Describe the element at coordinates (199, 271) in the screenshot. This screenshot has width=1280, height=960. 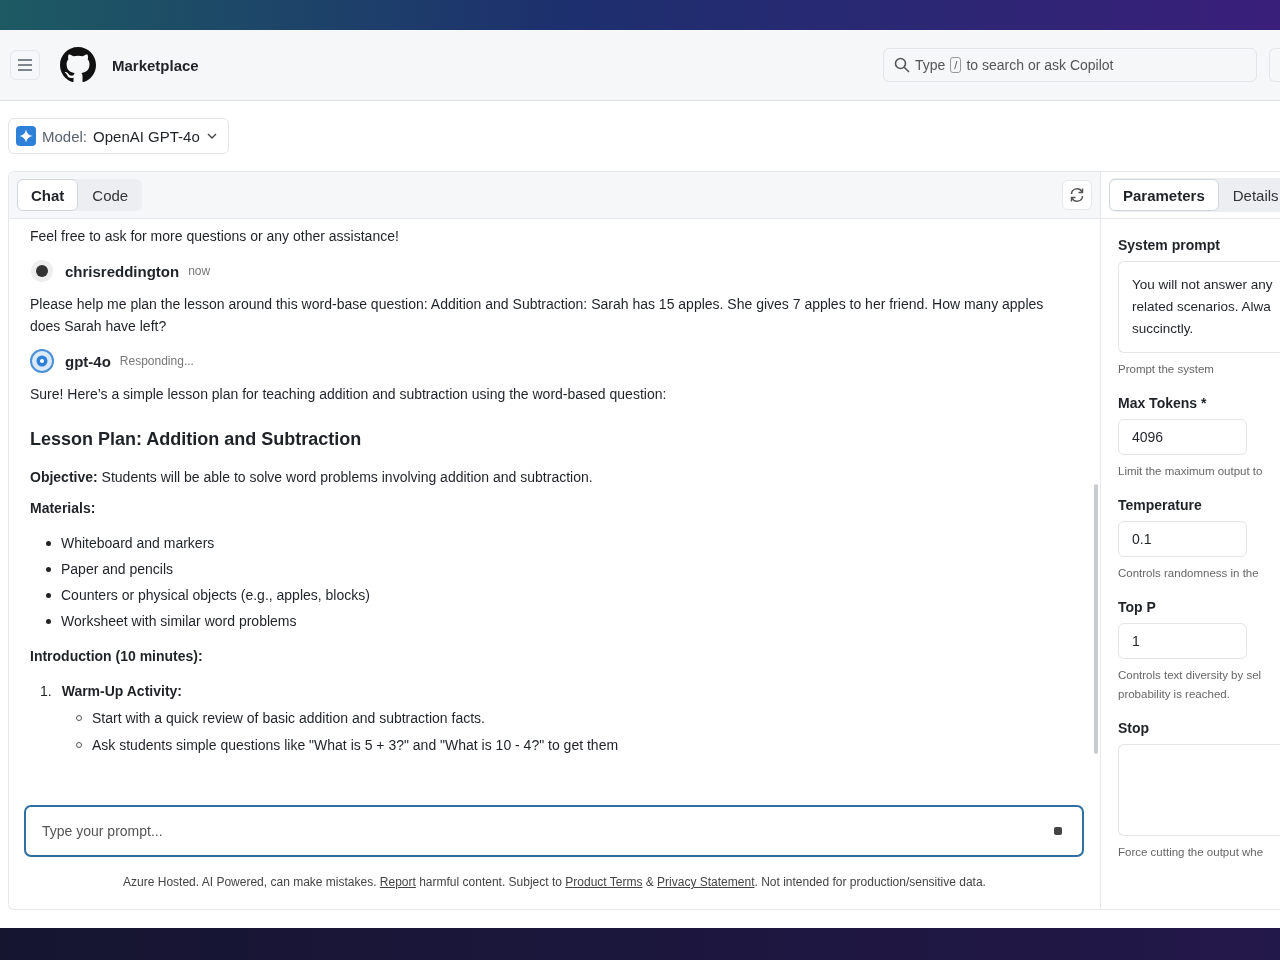
I see `message-status: now` at that location.